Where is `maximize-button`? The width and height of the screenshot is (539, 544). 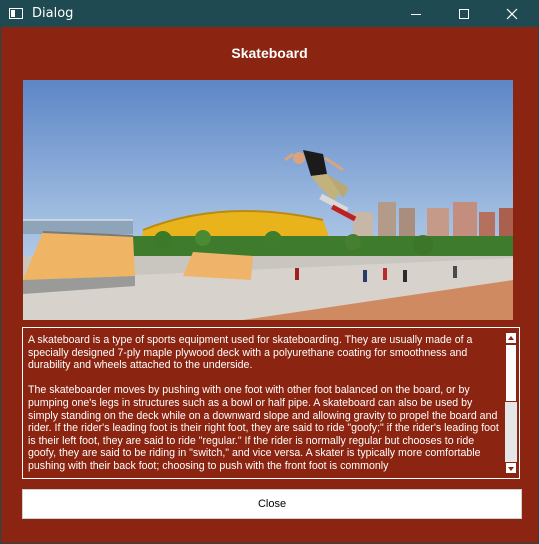
maximize-button is located at coordinates (464, 14).